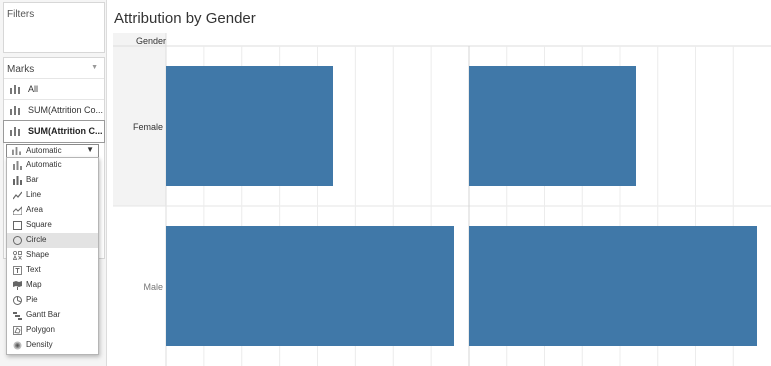 The width and height of the screenshot is (771, 366). What do you see at coordinates (52, 240) in the screenshot?
I see `menu-item-circle: Circle` at bounding box center [52, 240].